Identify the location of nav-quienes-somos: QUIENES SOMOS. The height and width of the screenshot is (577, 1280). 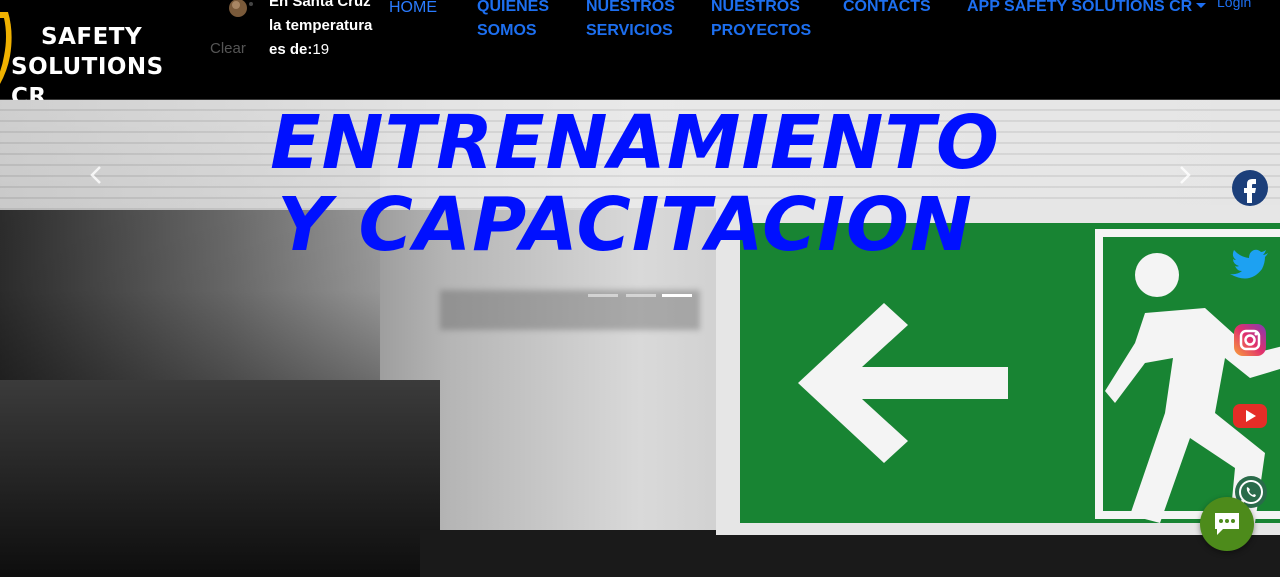
(513, 21).